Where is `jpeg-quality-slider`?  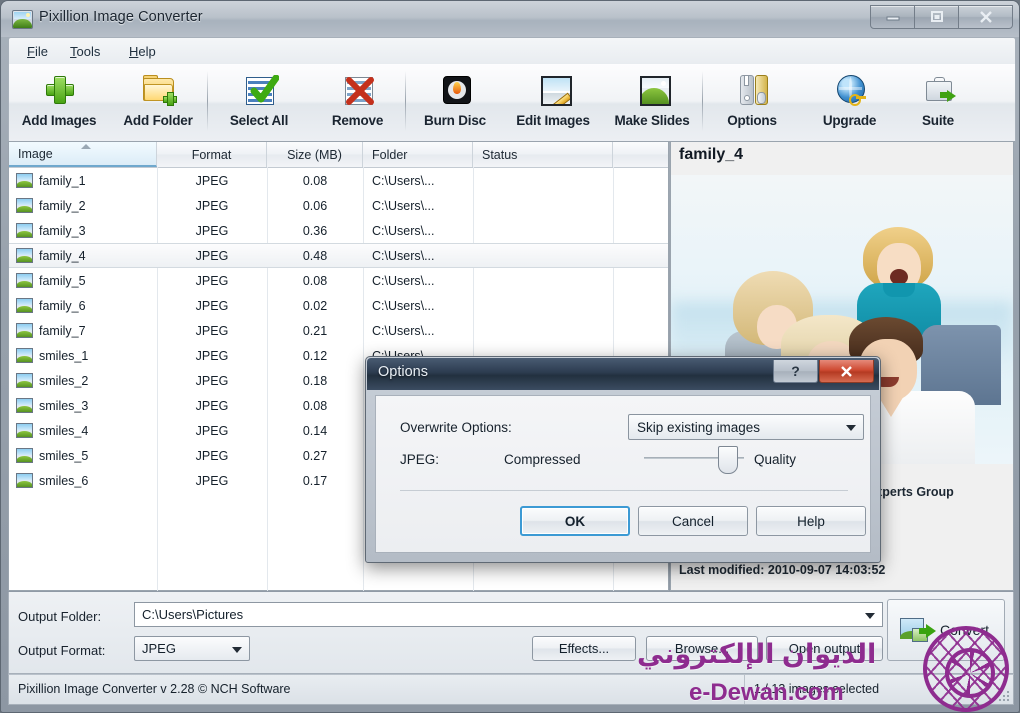 jpeg-quality-slider is located at coordinates (694, 460).